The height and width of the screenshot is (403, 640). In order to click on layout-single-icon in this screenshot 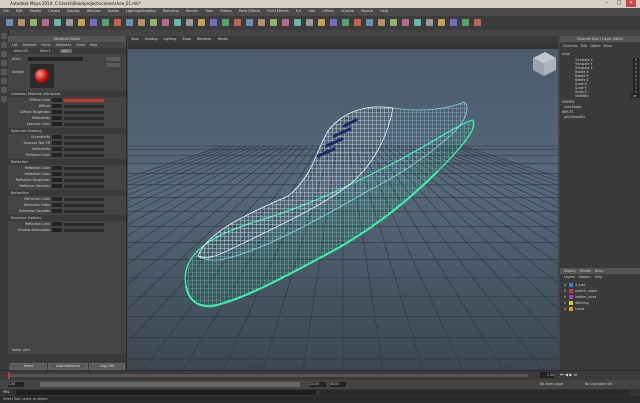, I will do `click(4, 90)`.